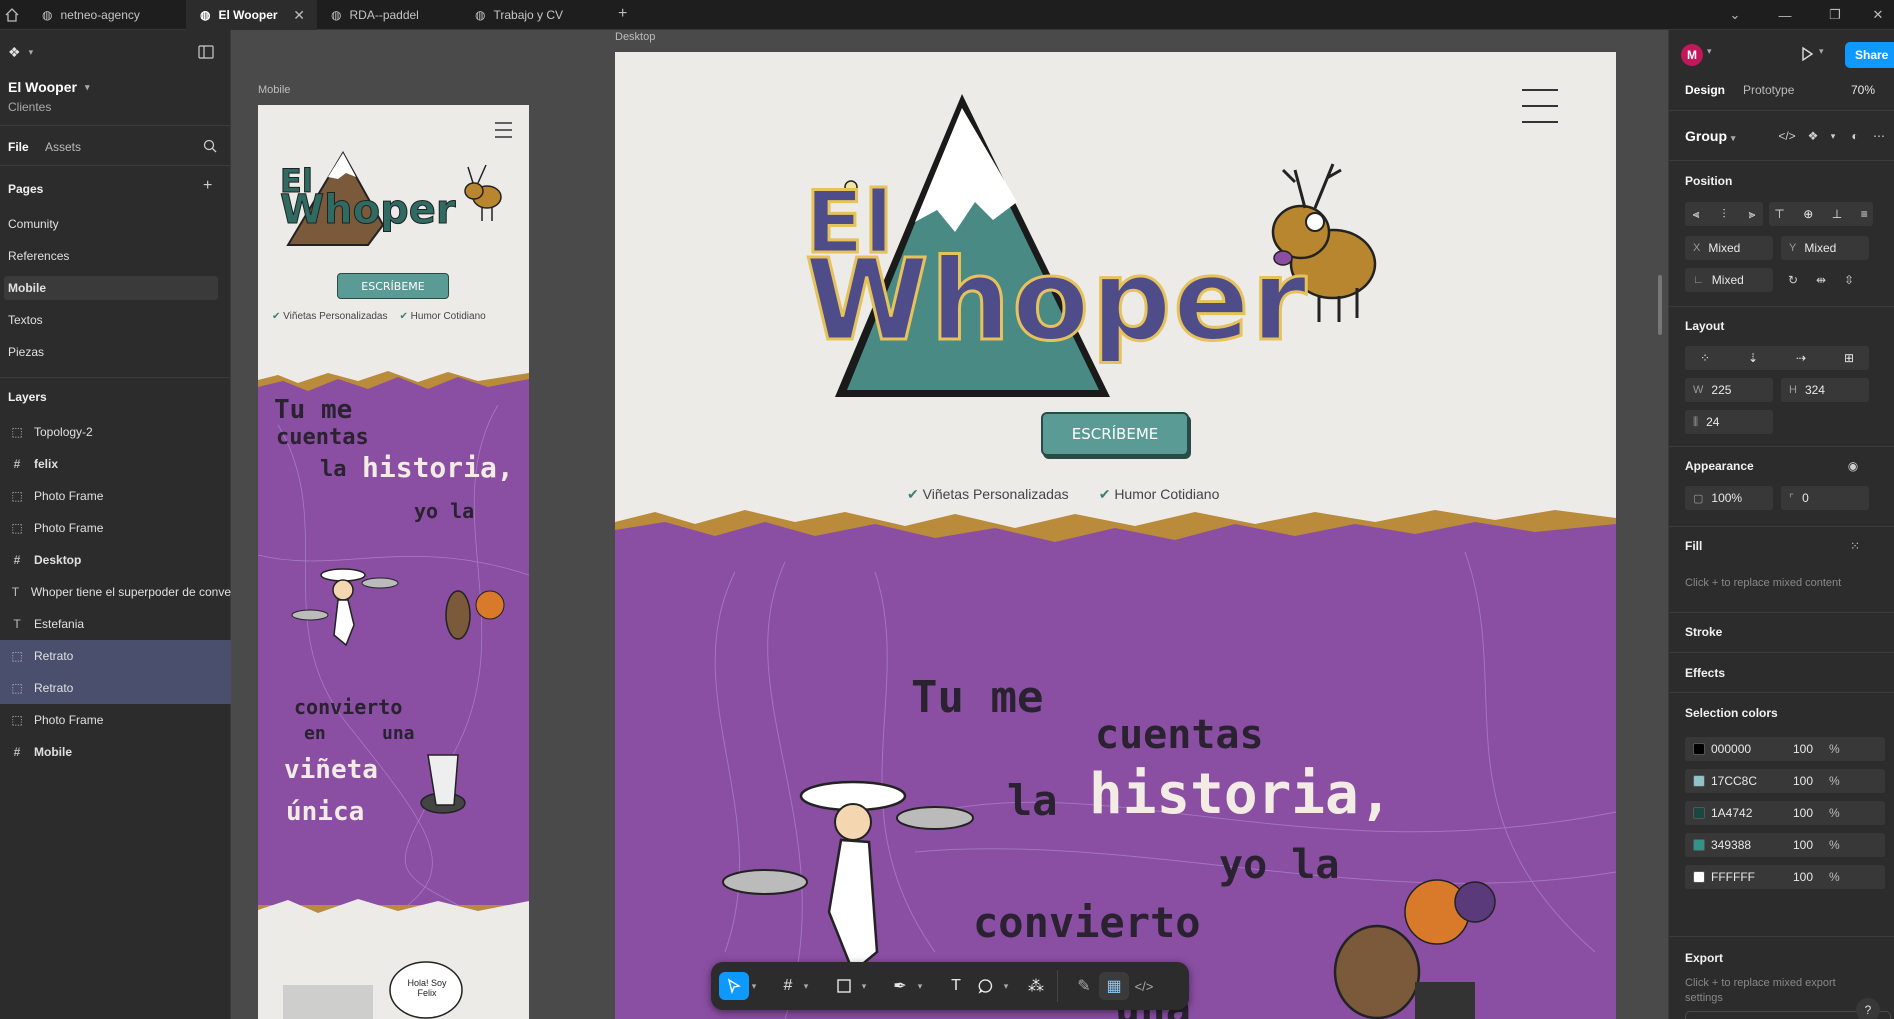 The image size is (1894, 1019). I want to click on present-play-icon, so click(1807, 54).